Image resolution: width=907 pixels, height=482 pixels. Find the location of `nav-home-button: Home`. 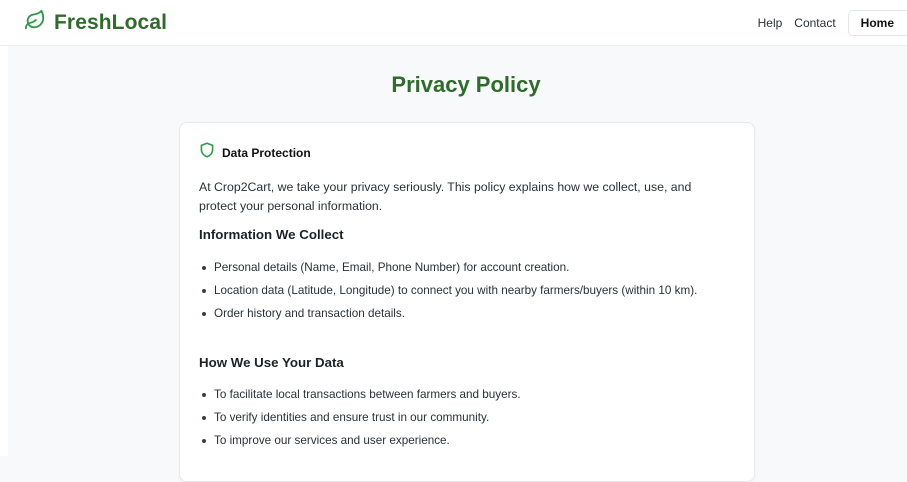

nav-home-button: Home is located at coordinates (877, 22).